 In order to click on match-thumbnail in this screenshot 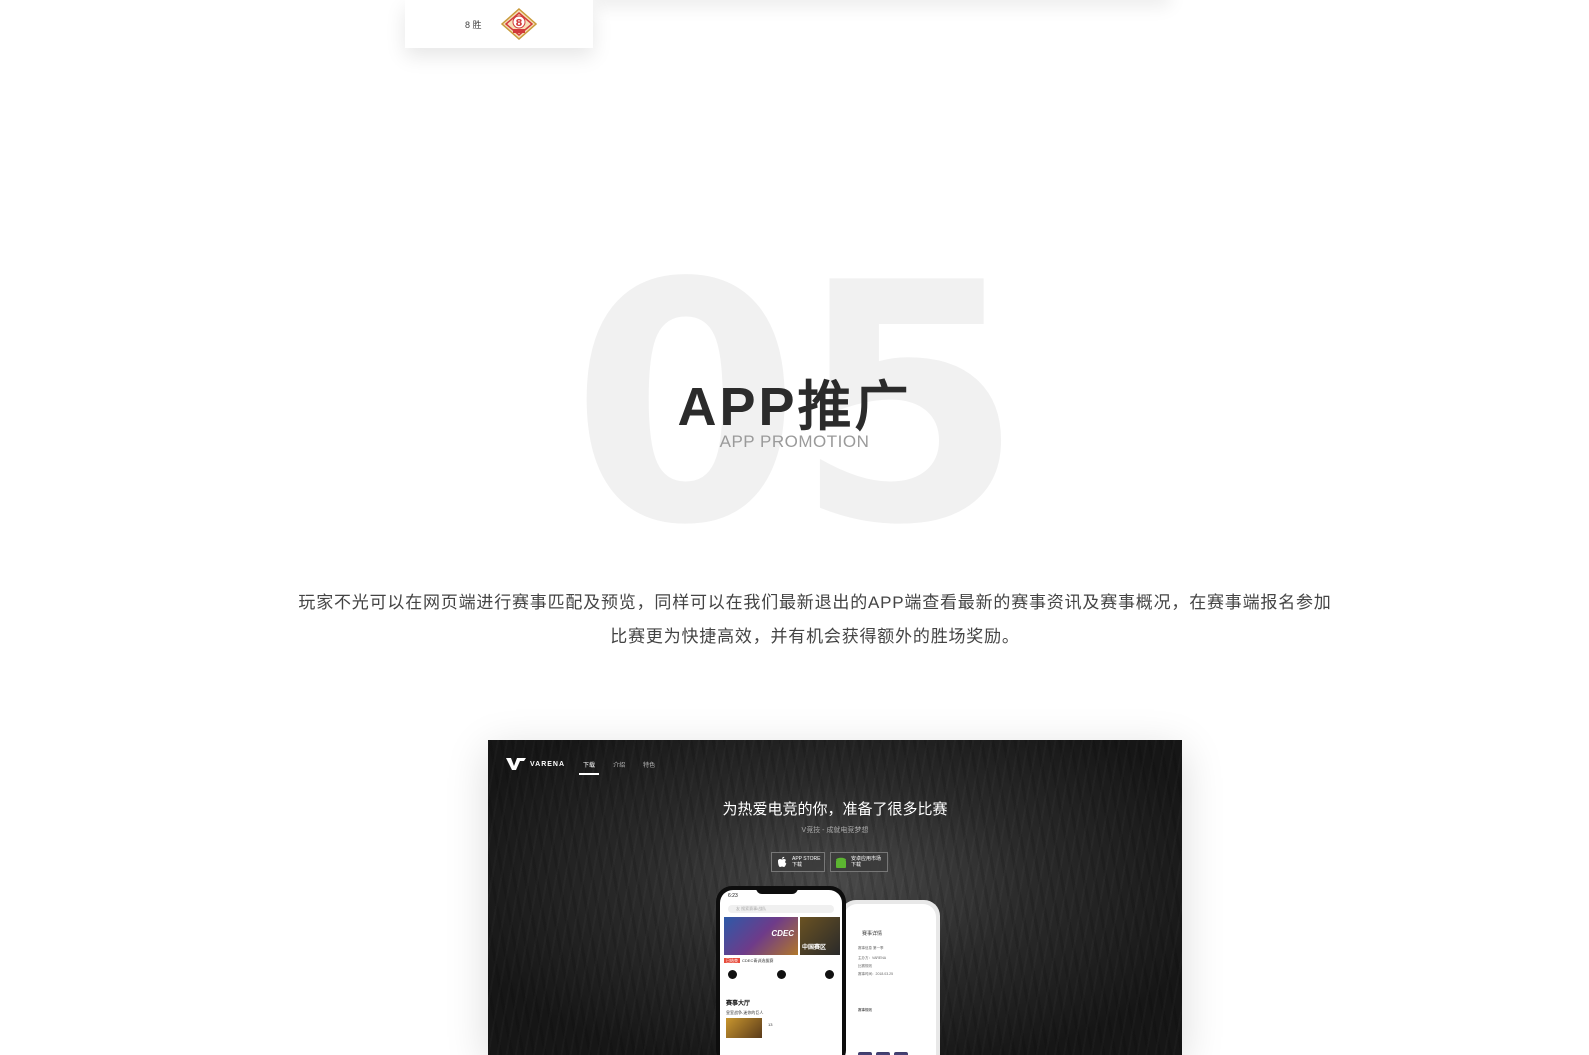, I will do `click(744, 1028)`.